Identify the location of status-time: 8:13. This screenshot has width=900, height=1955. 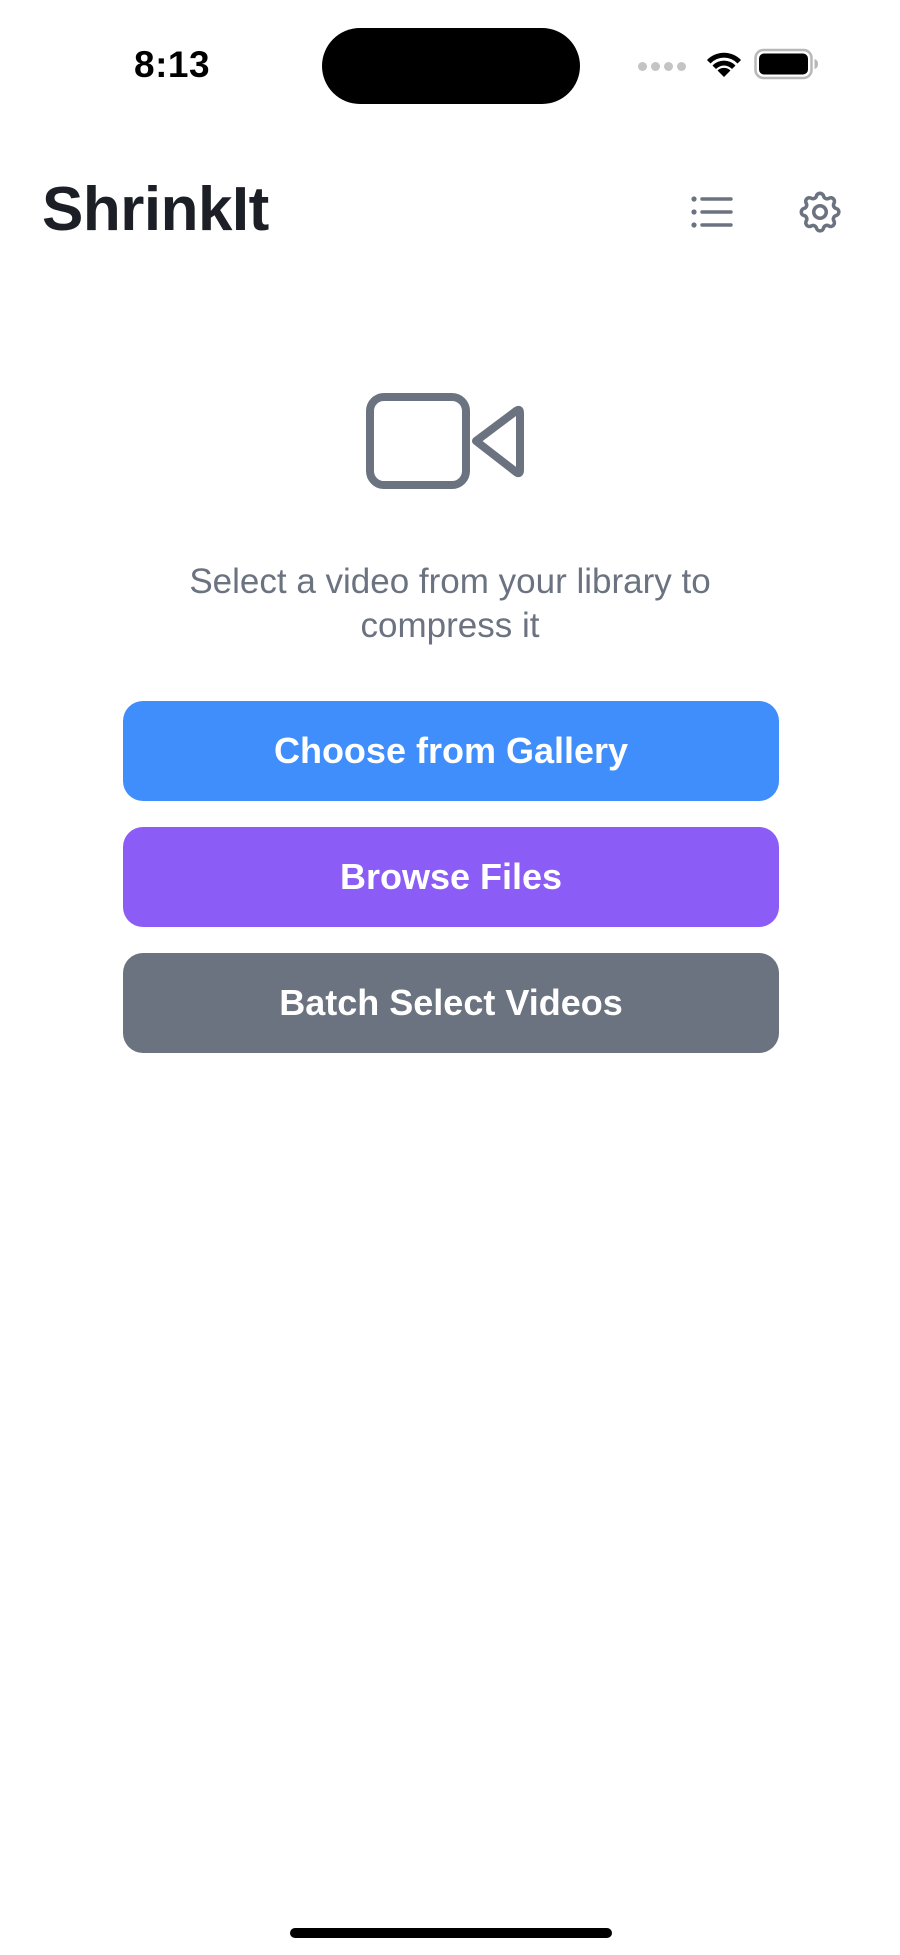
(172, 64).